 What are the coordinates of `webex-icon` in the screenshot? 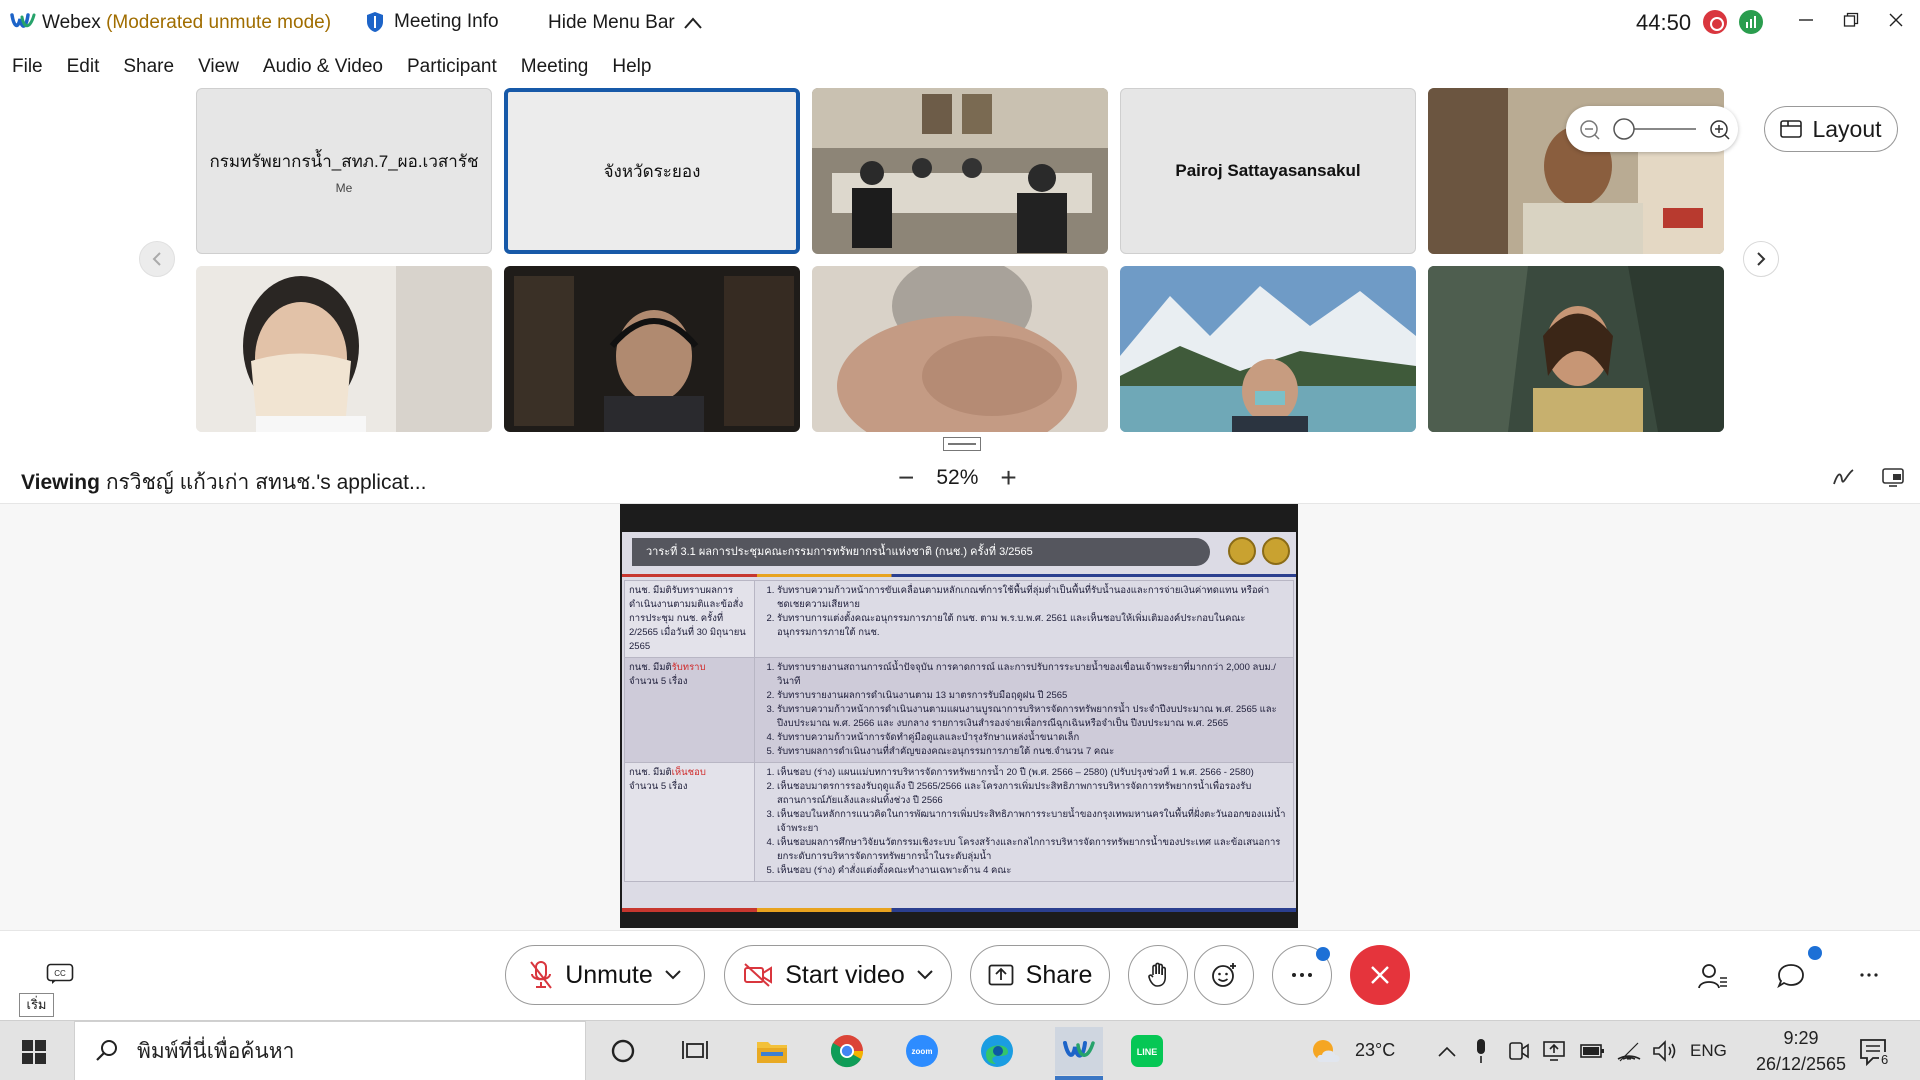 It's located at (1079, 1049).